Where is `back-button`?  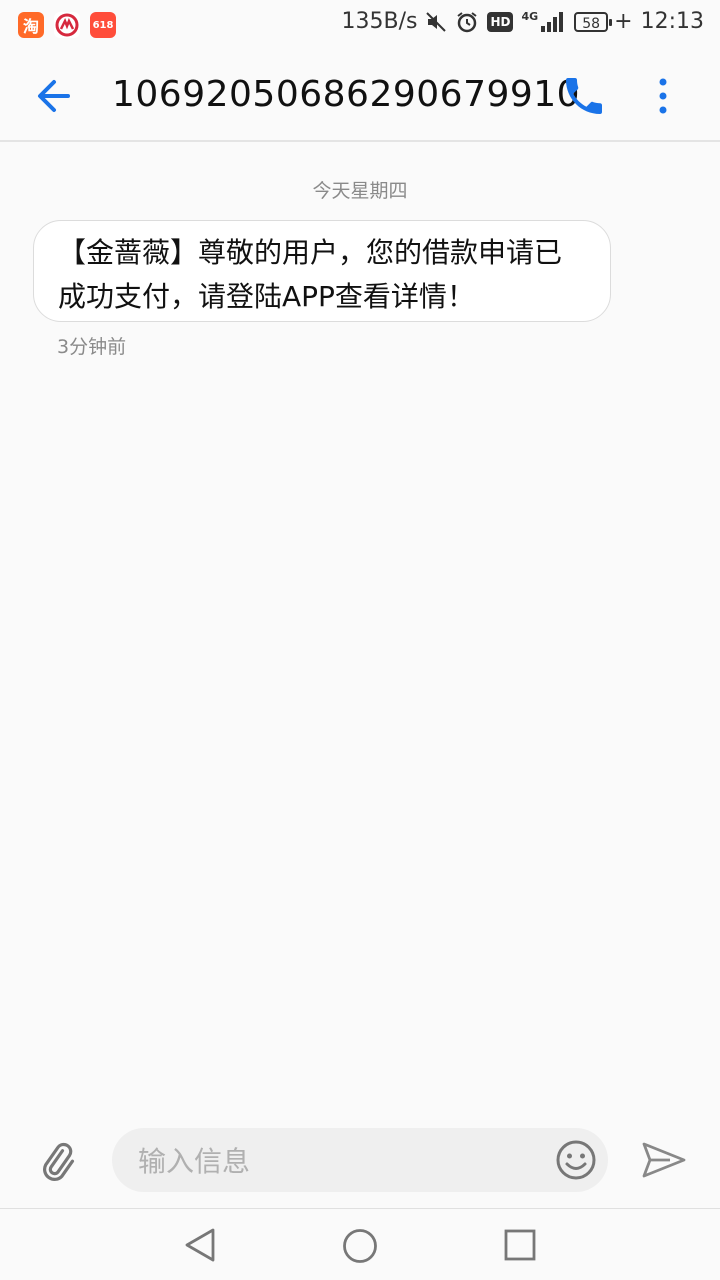
back-button is located at coordinates (54, 96).